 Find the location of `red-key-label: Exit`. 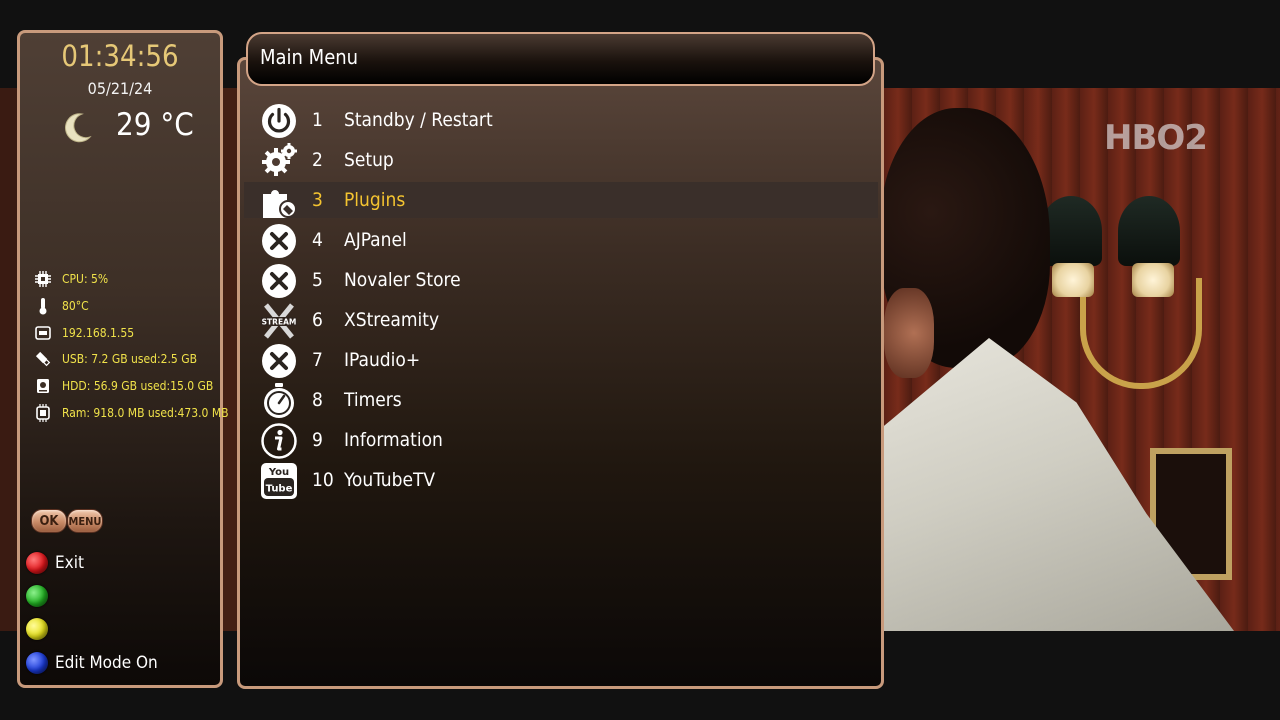

red-key-label: Exit is located at coordinates (69, 563).